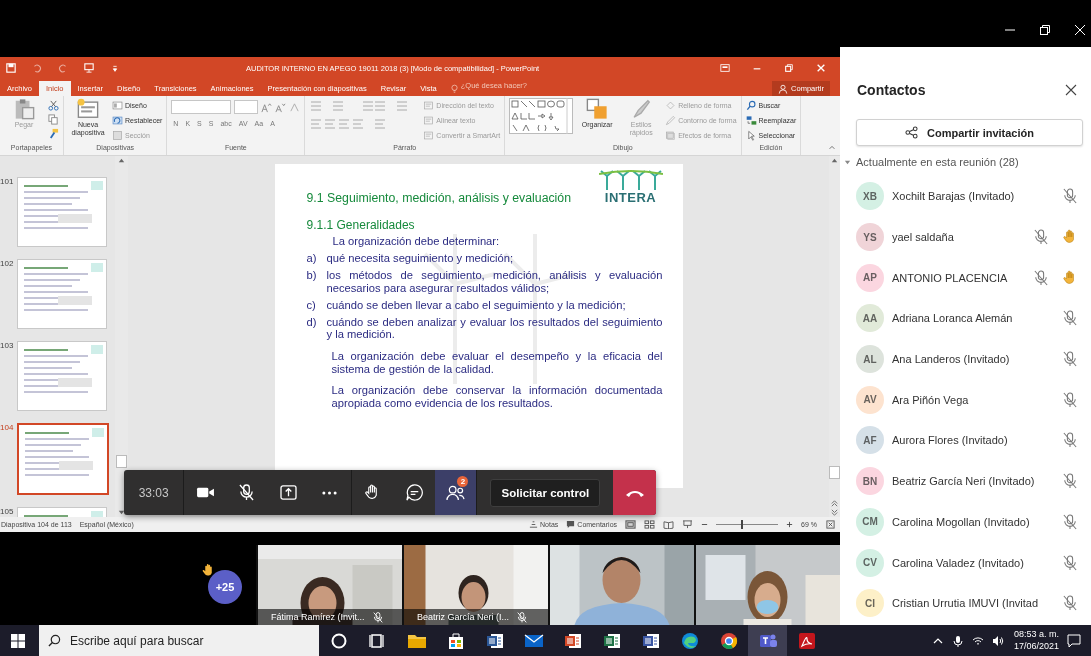 The image size is (1091, 656). I want to click on list-item-text: cuándo se deben llevar a cabo el seguimiento y la medición;, so click(476, 305).